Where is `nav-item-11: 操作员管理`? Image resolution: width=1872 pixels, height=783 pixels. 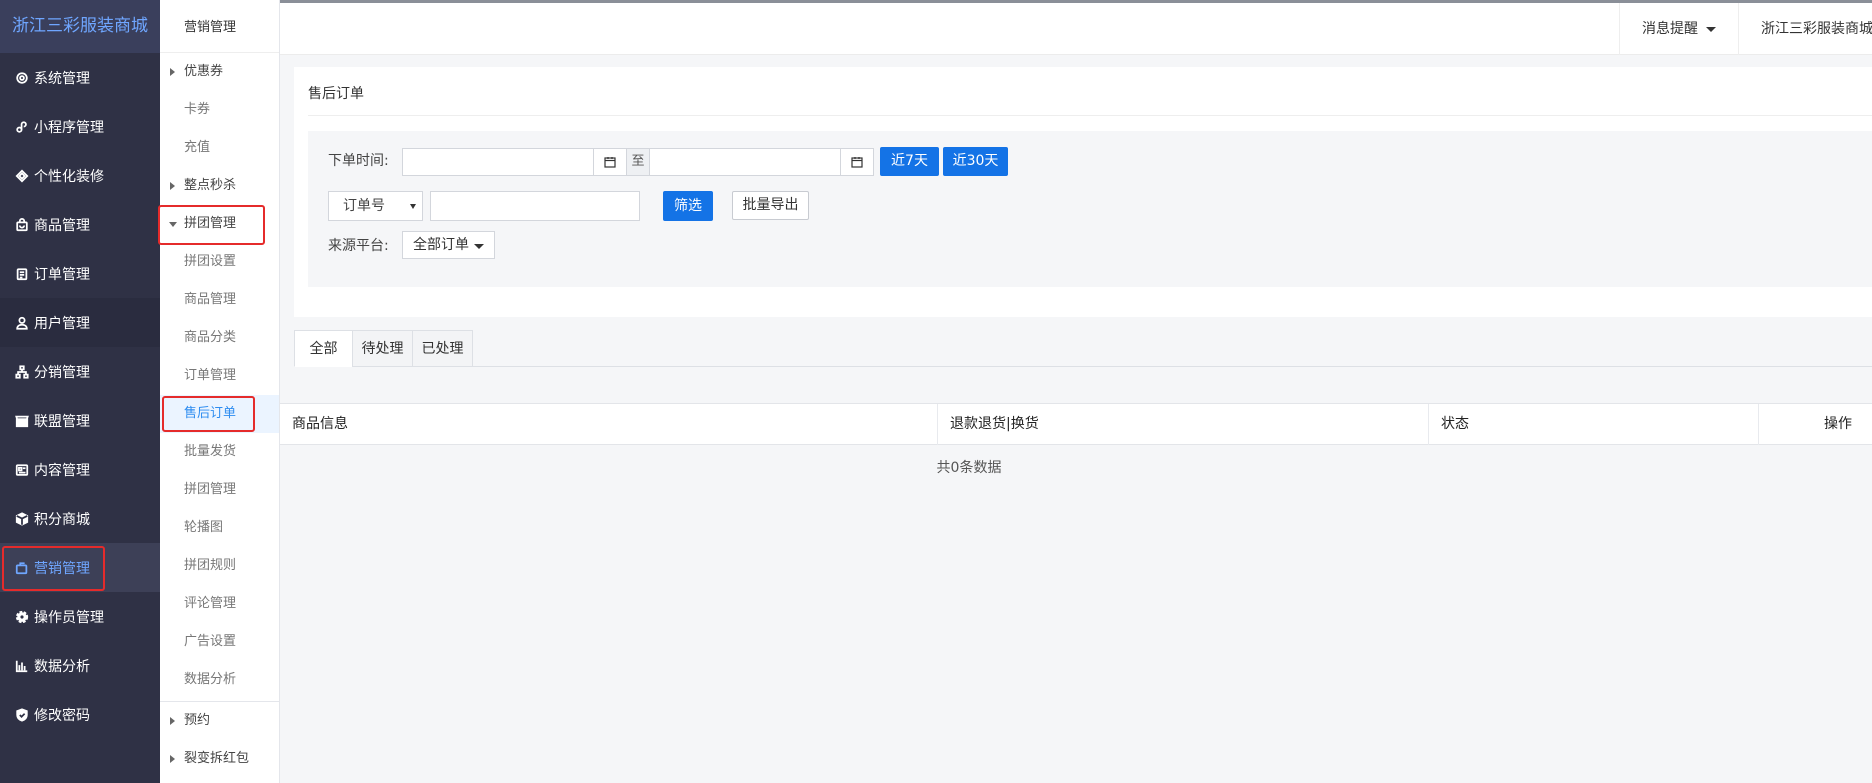
nav-item-11: 操作员管理 is located at coordinates (80, 616).